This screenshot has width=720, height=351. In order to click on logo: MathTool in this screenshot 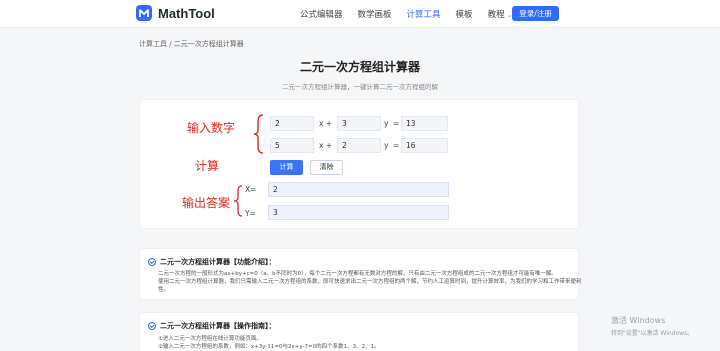, I will do `click(175, 13)`.